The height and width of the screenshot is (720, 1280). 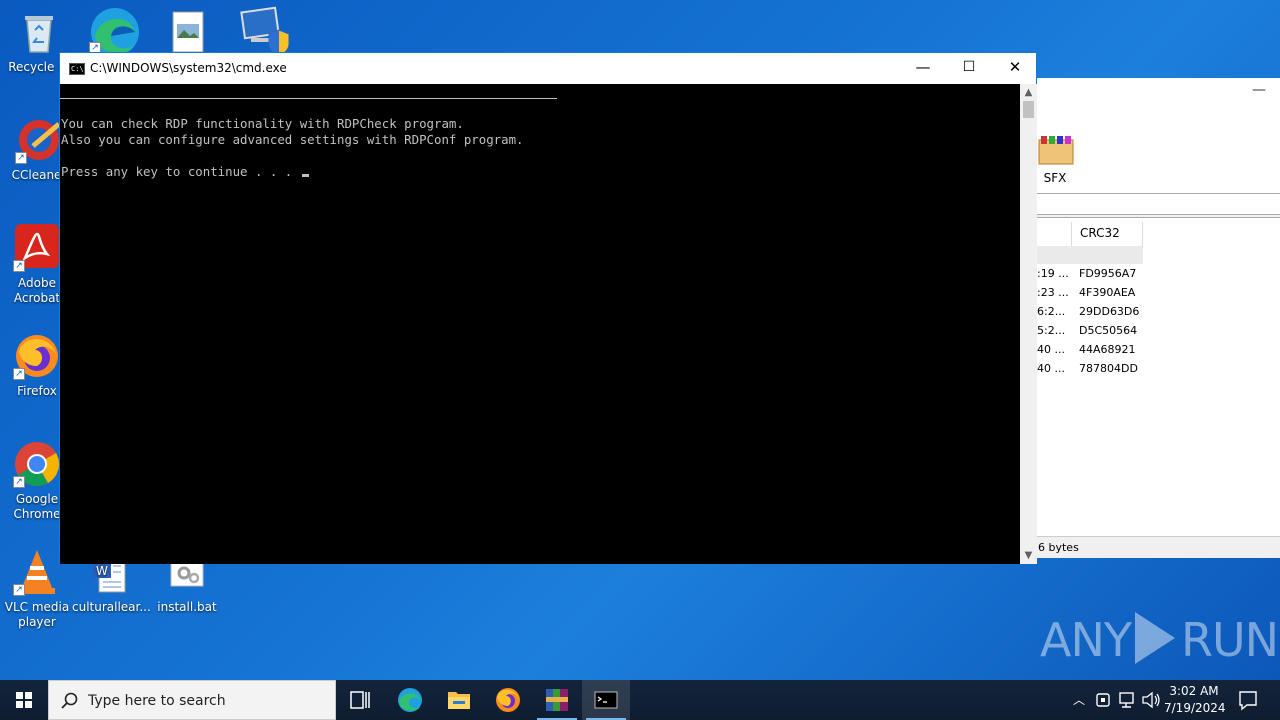 What do you see at coordinates (1107, 314) in the screenshot?
I see `file-row: 6:2... 29DD63D6` at bounding box center [1107, 314].